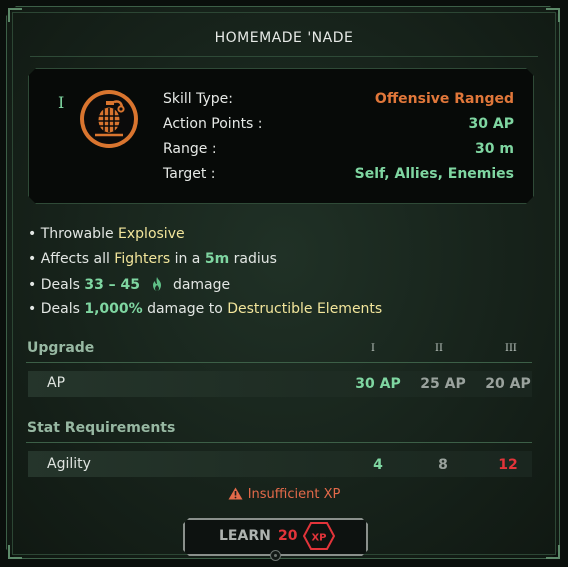 Image resolution: width=568 pixels, height=567 pixels. What do you see at coordinates (378, 465) in the screenshot?
I see `requirement-value-1: 4` at bounding box center [378, 465].